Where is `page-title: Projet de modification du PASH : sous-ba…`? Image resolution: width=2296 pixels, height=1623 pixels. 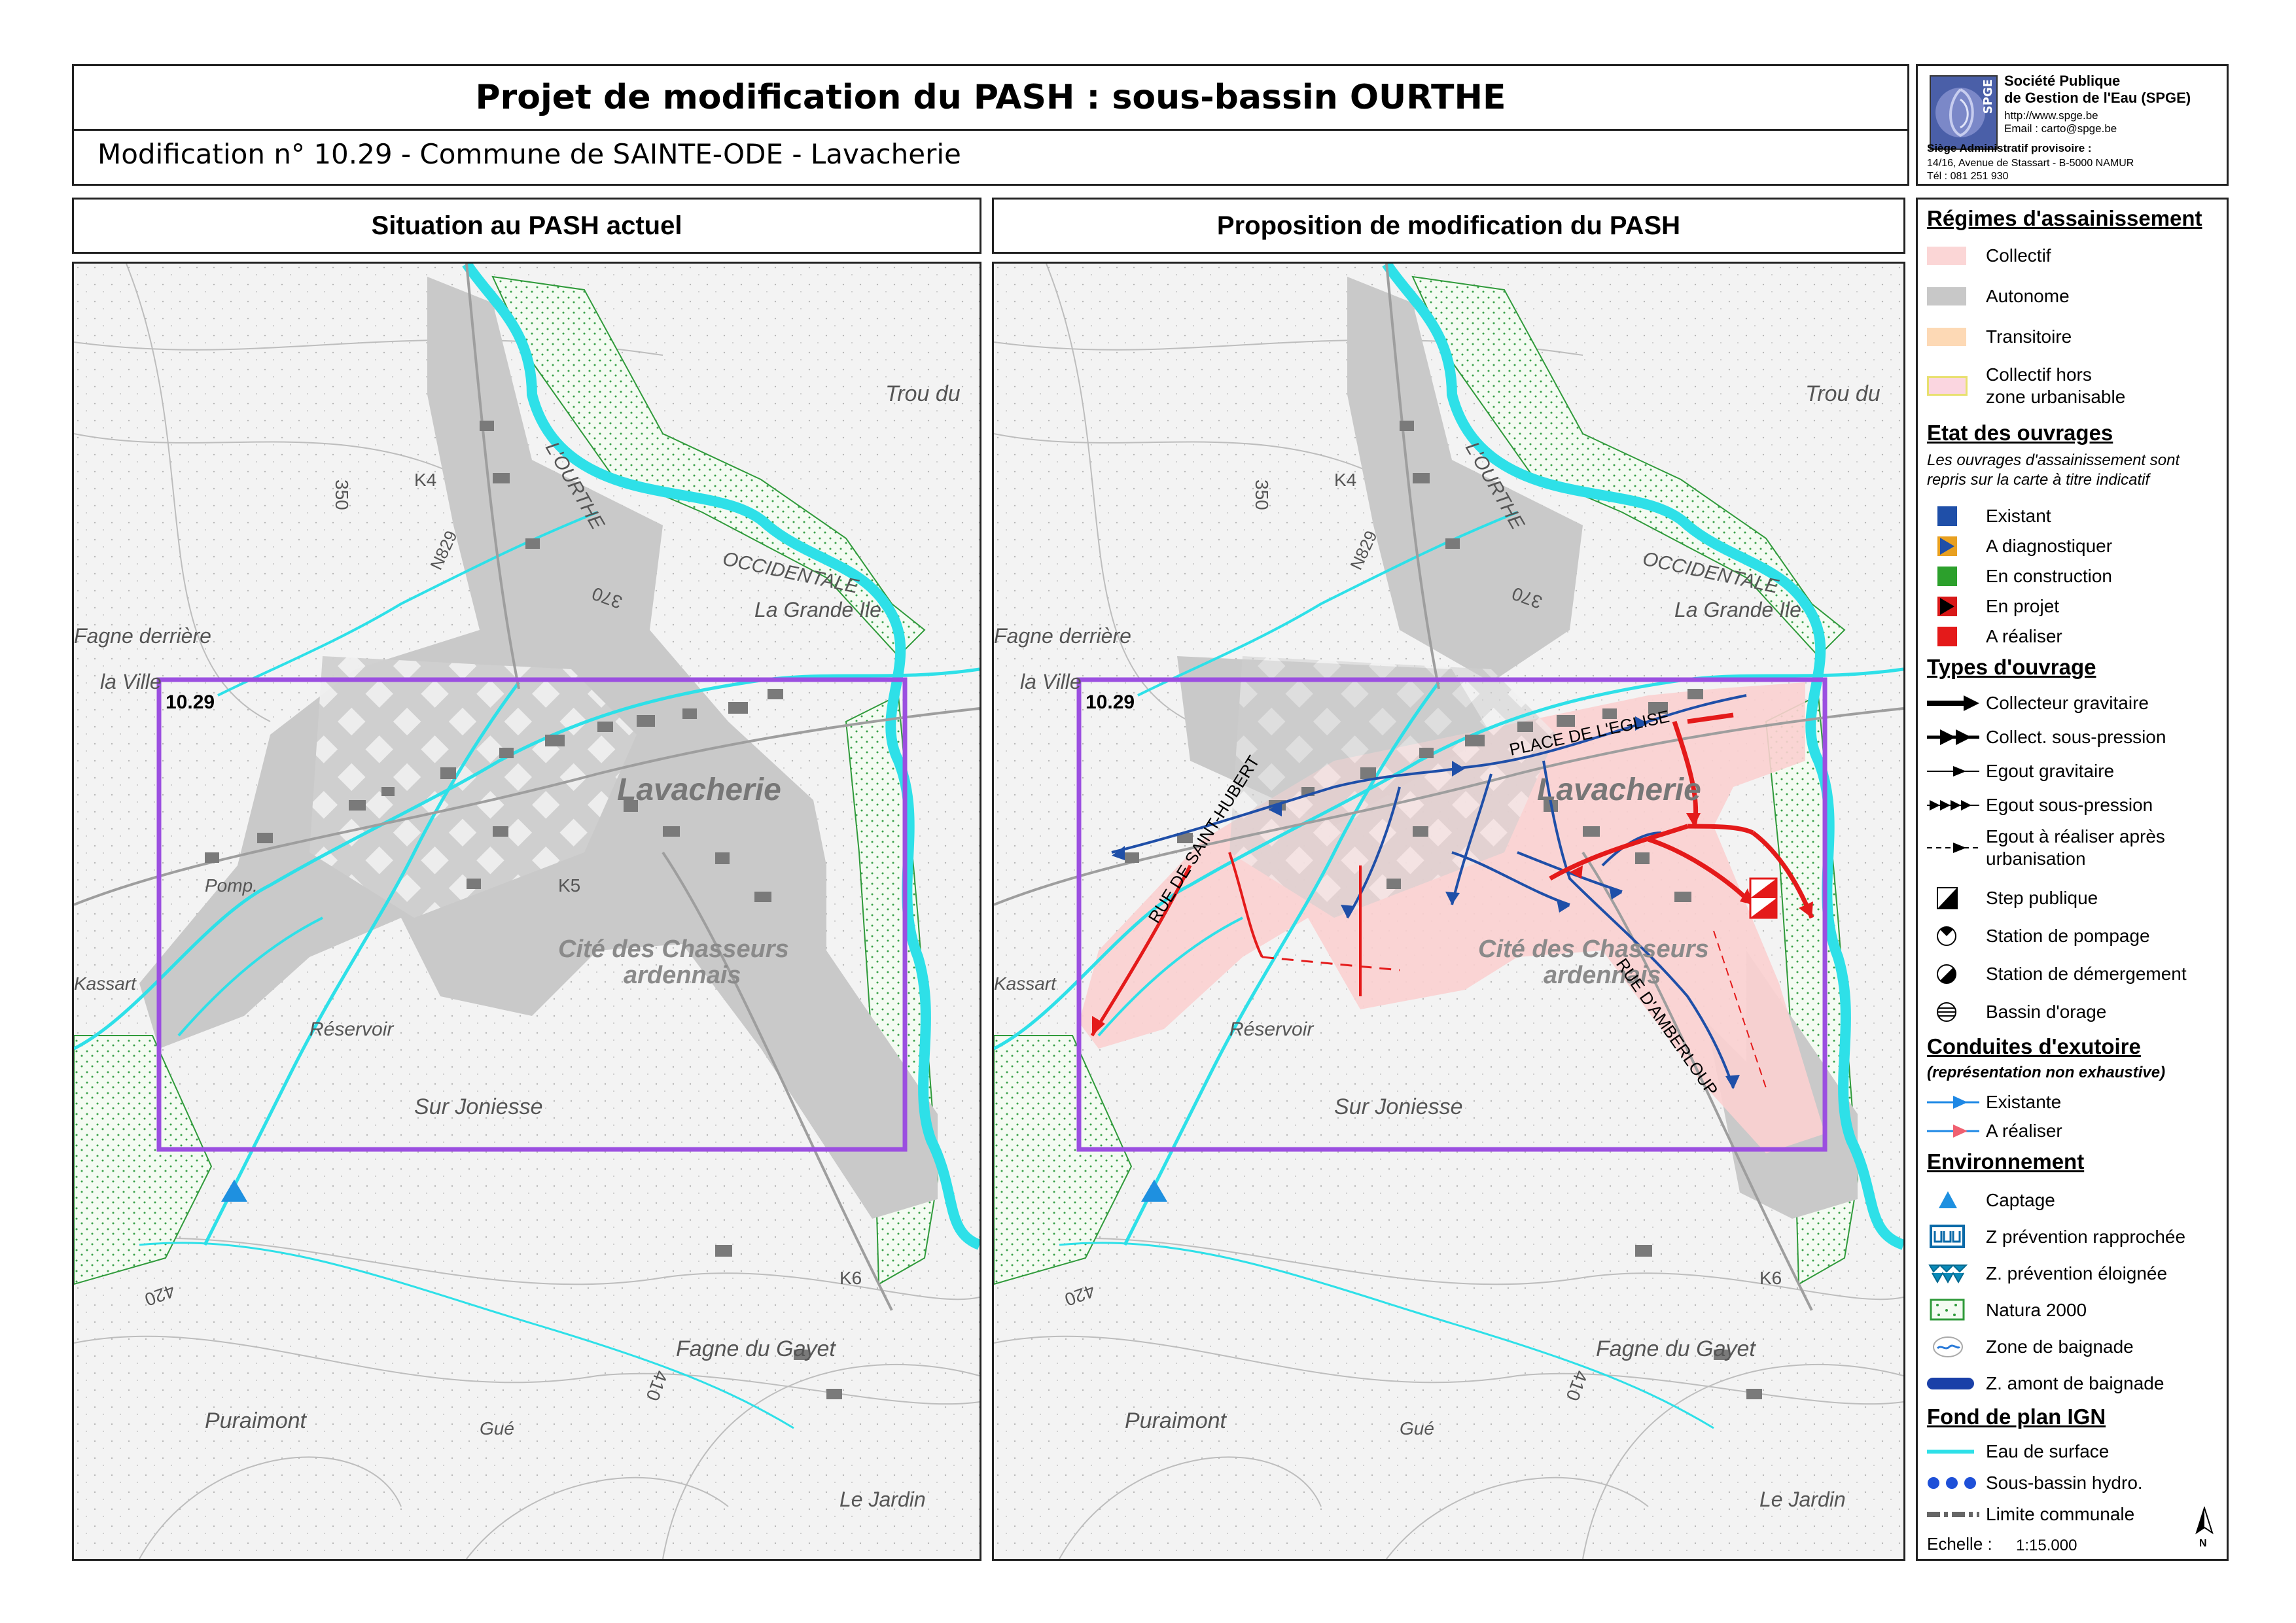
page-title: Projet de modification du PASH : sous-ba… is located at coordinates (991, 98).